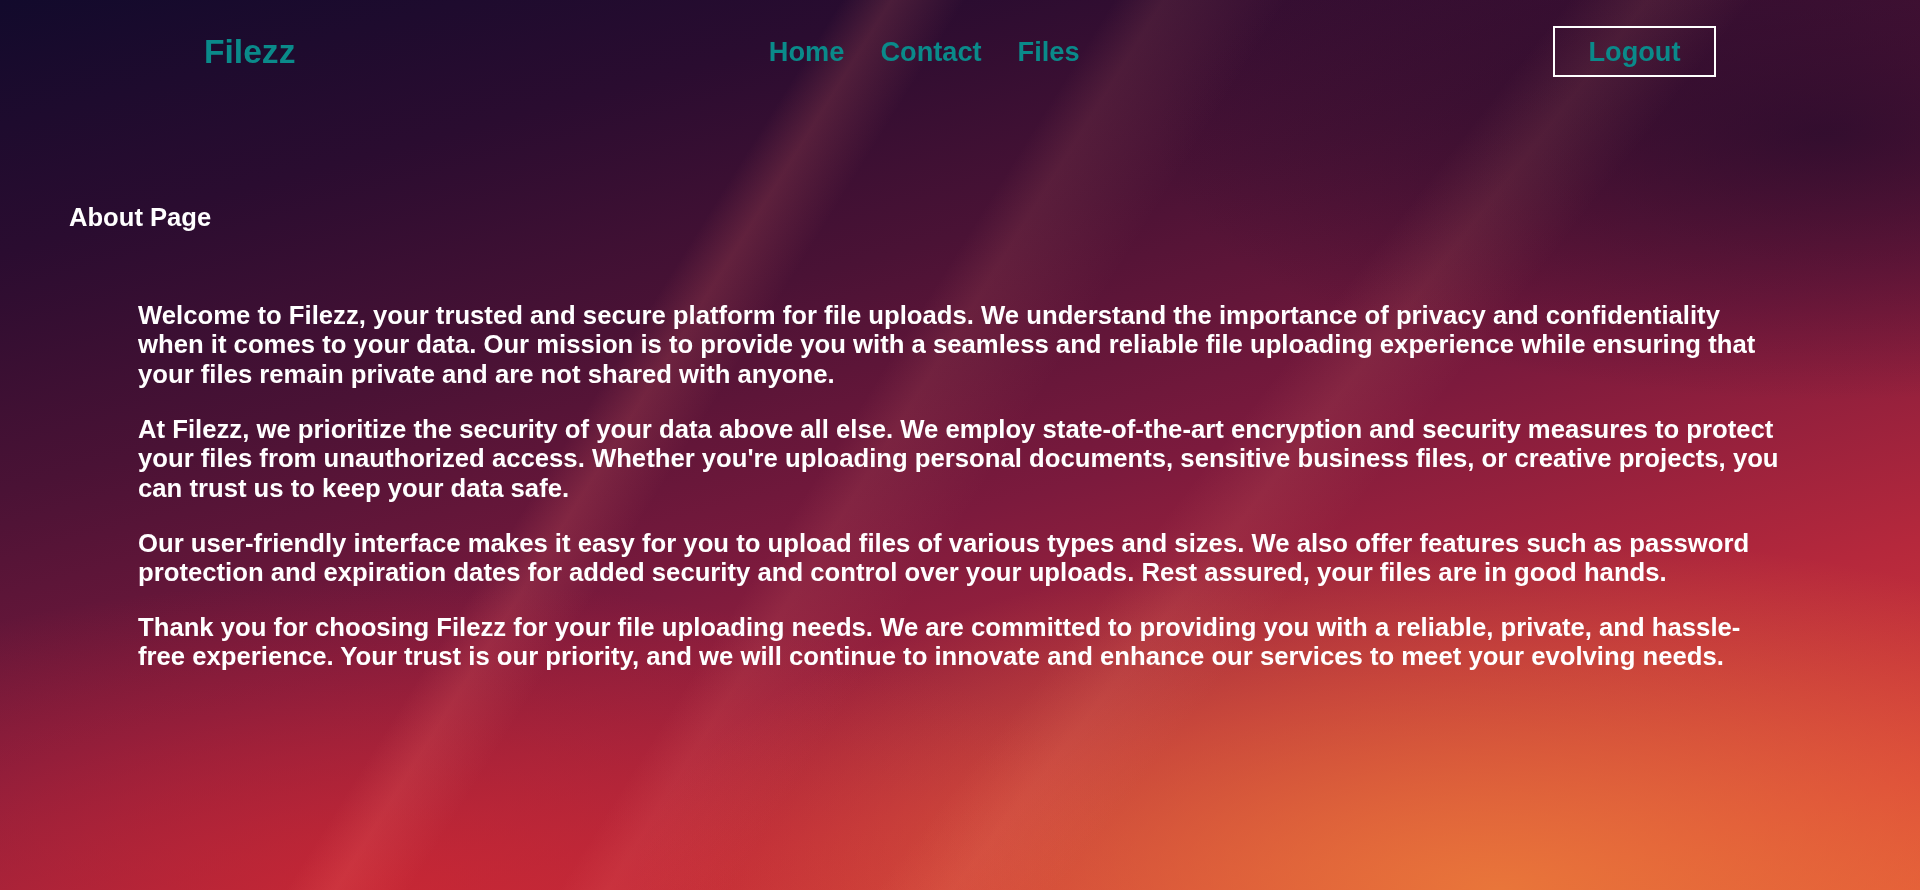  I want to click on nav-link: Files, so click(1048, 51).